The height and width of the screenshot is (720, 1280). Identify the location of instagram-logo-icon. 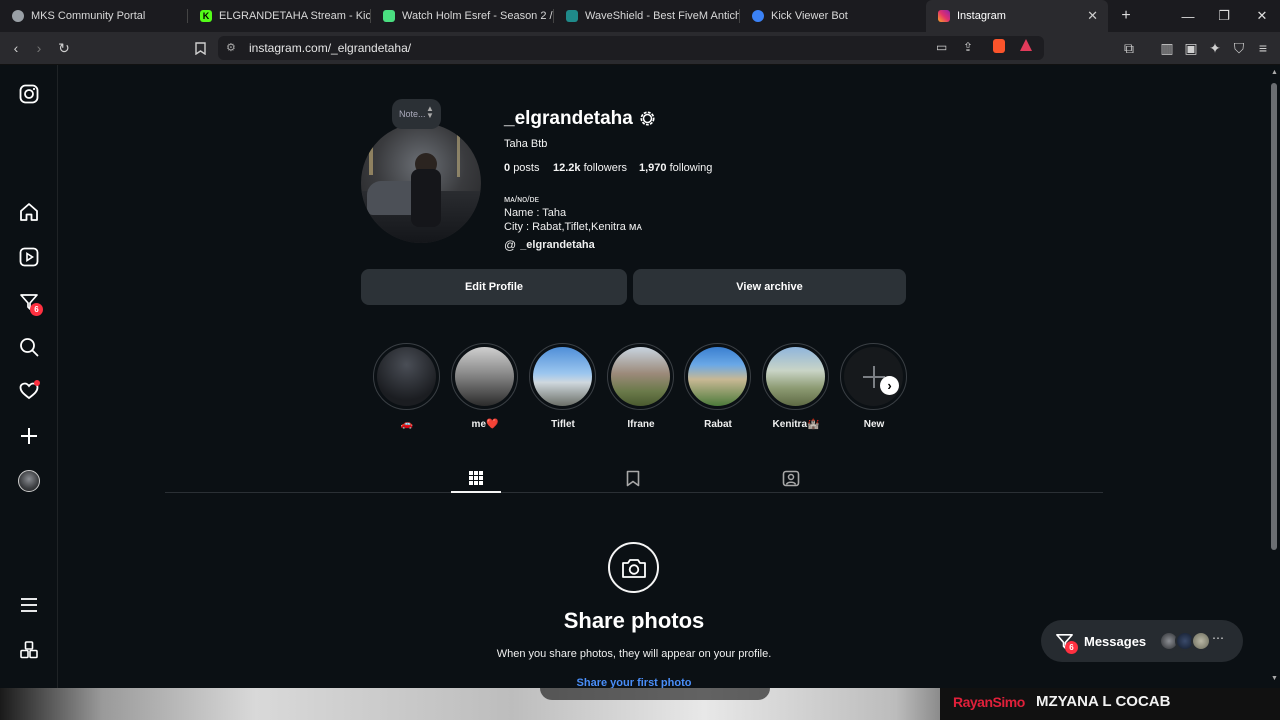
(29, 94).